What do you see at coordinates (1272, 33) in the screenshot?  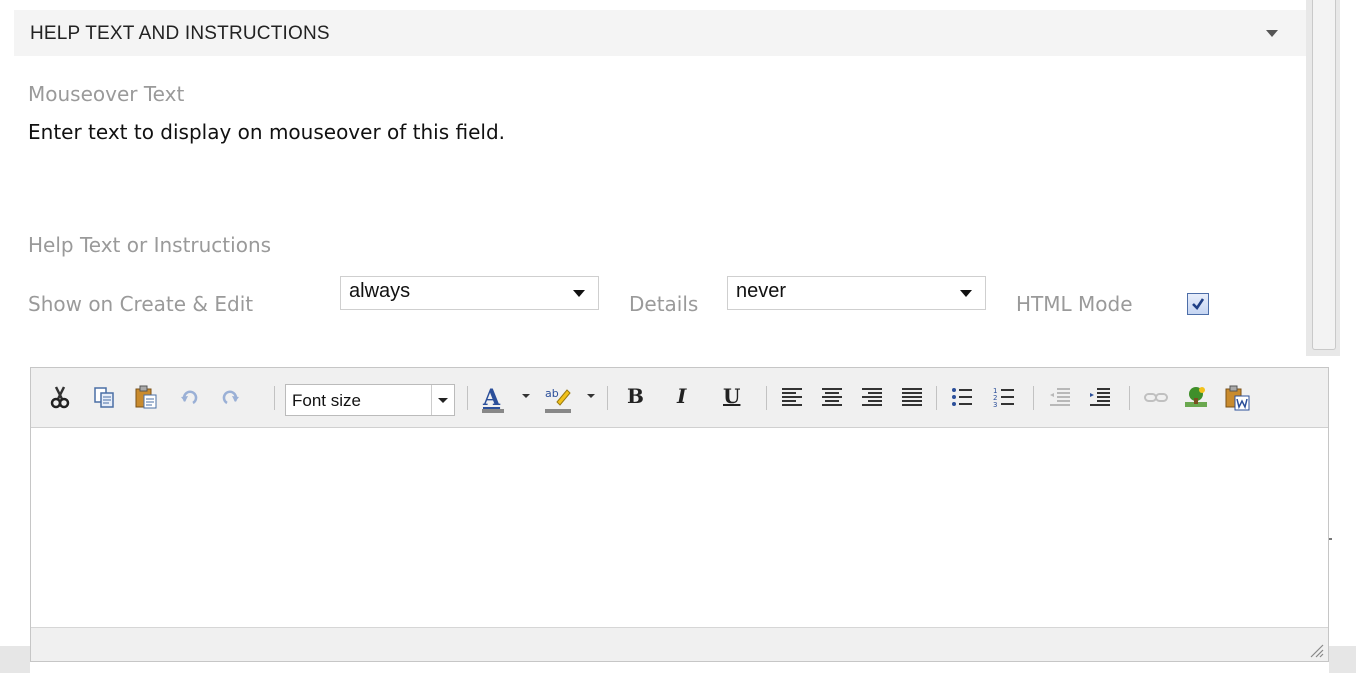 I see `collapse-arrow-icon` at bounding box center [1272, 33].